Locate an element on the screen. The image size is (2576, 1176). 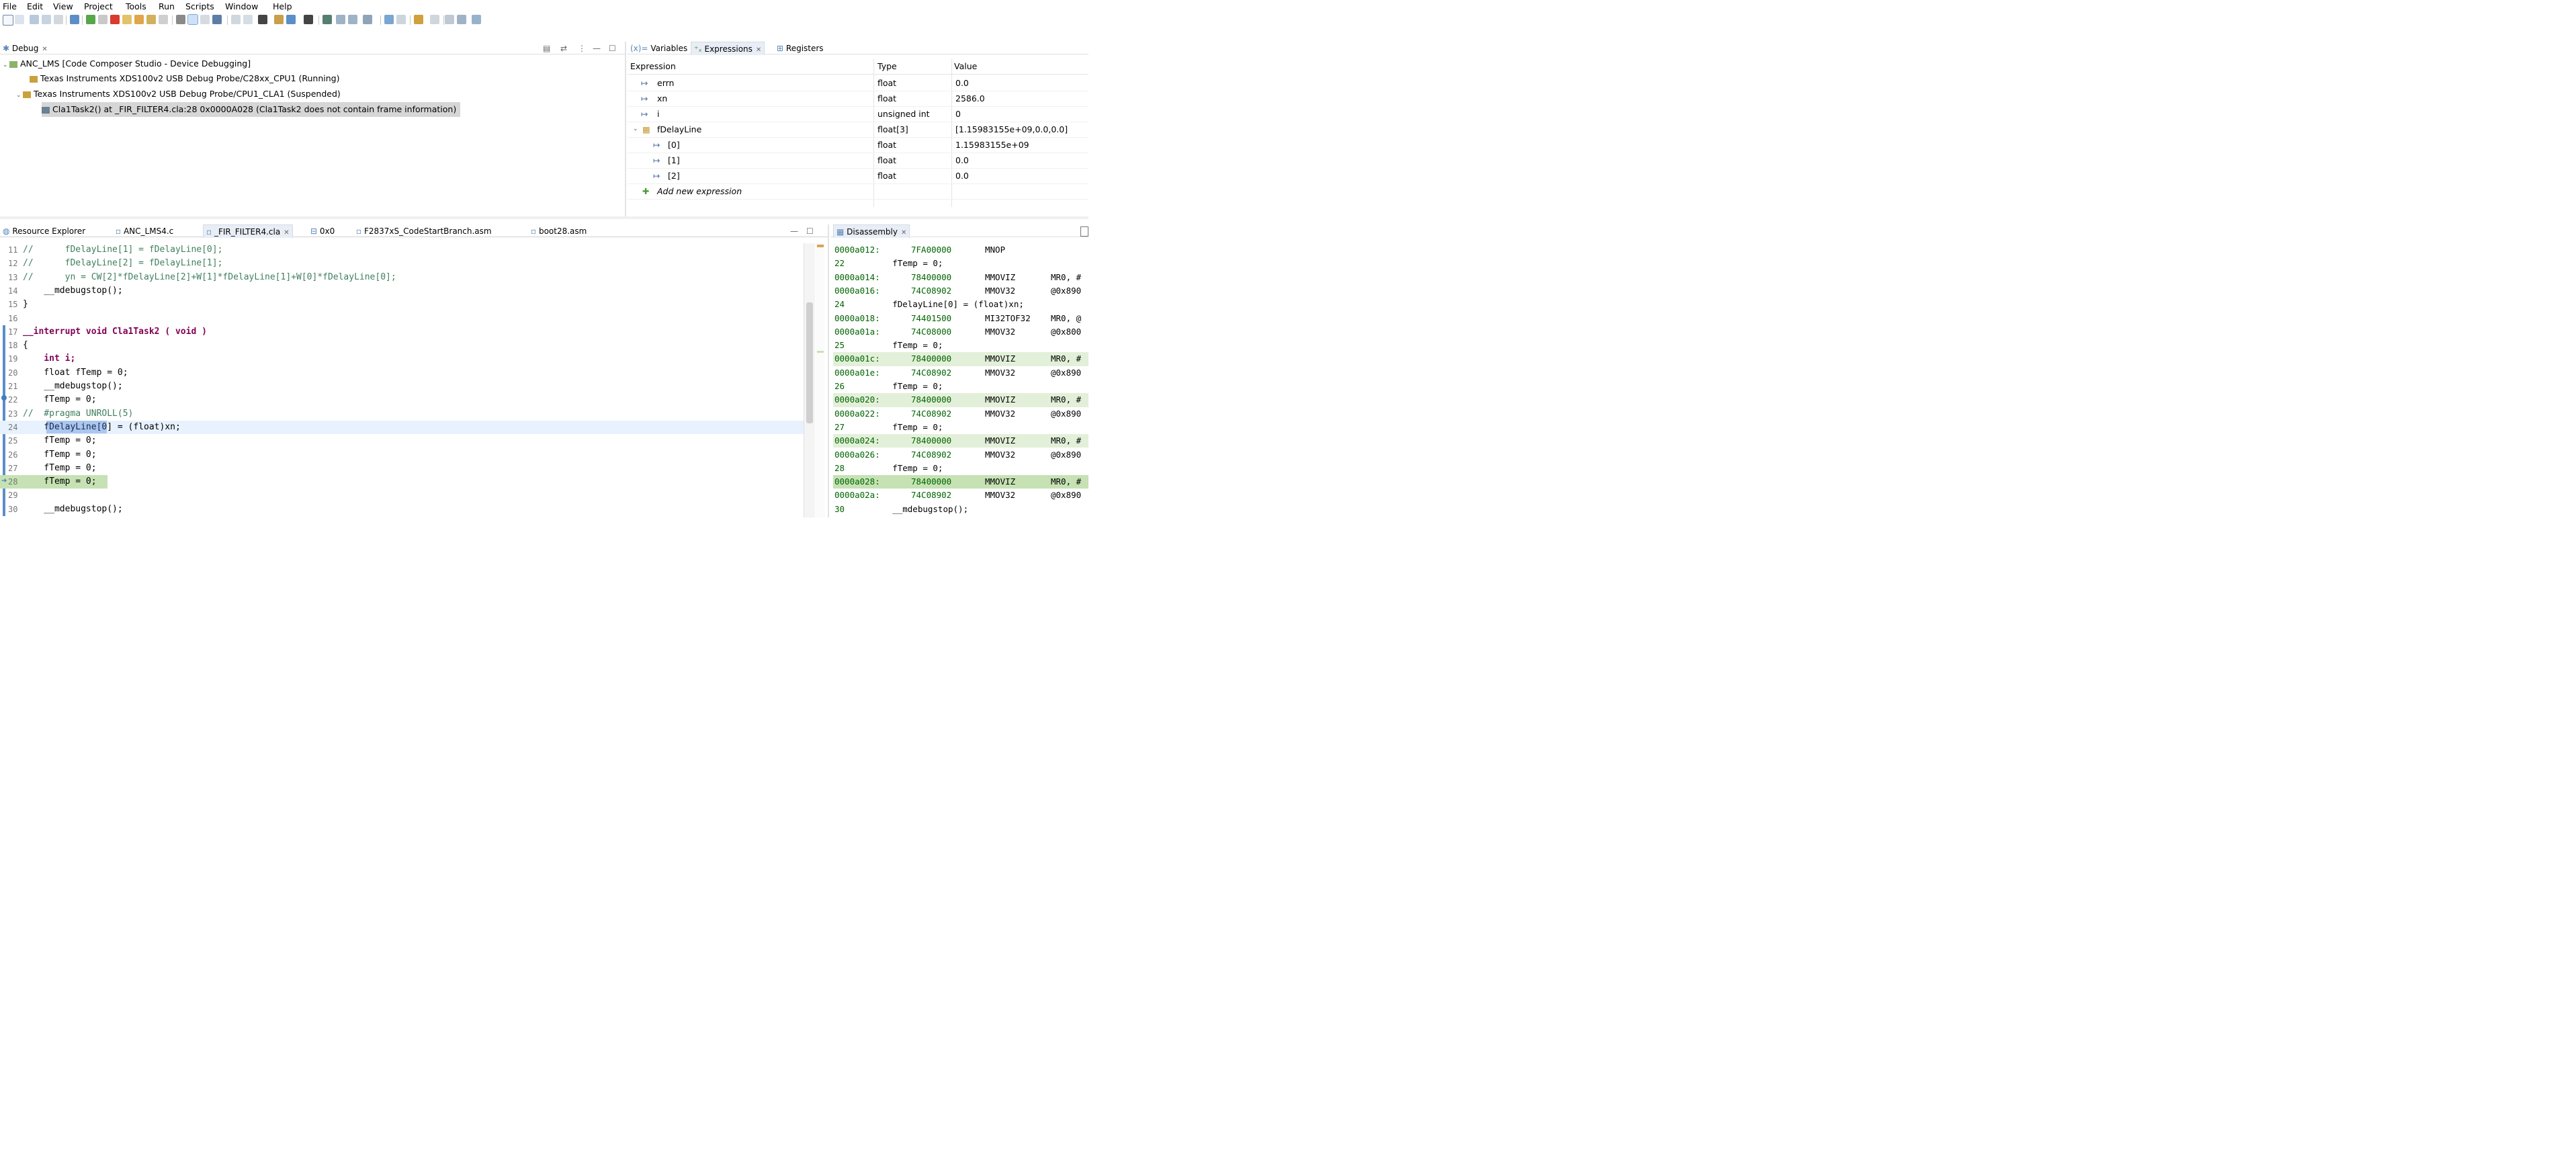
column-header-type: Type is located at coordinates (887, 67).